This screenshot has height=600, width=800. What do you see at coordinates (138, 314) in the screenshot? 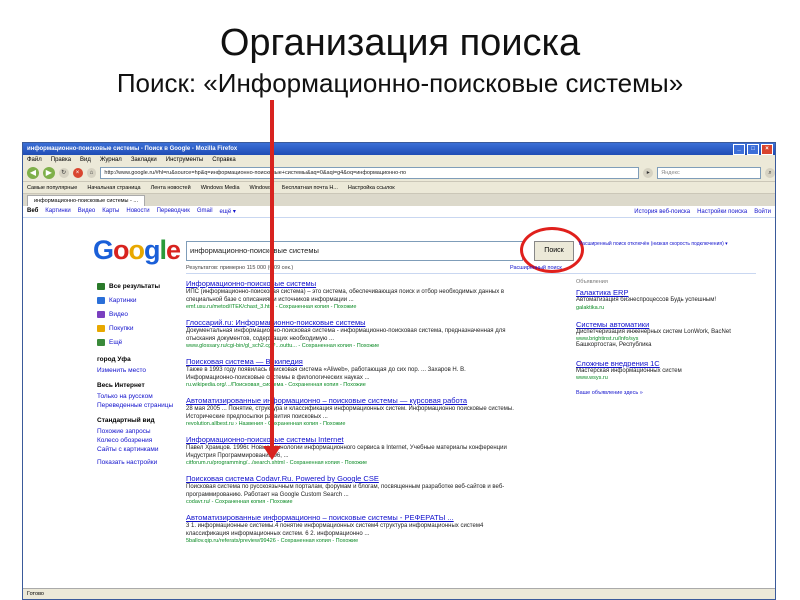
I see `sidebar-item-video: Видео` at bounding box center [138, 314].